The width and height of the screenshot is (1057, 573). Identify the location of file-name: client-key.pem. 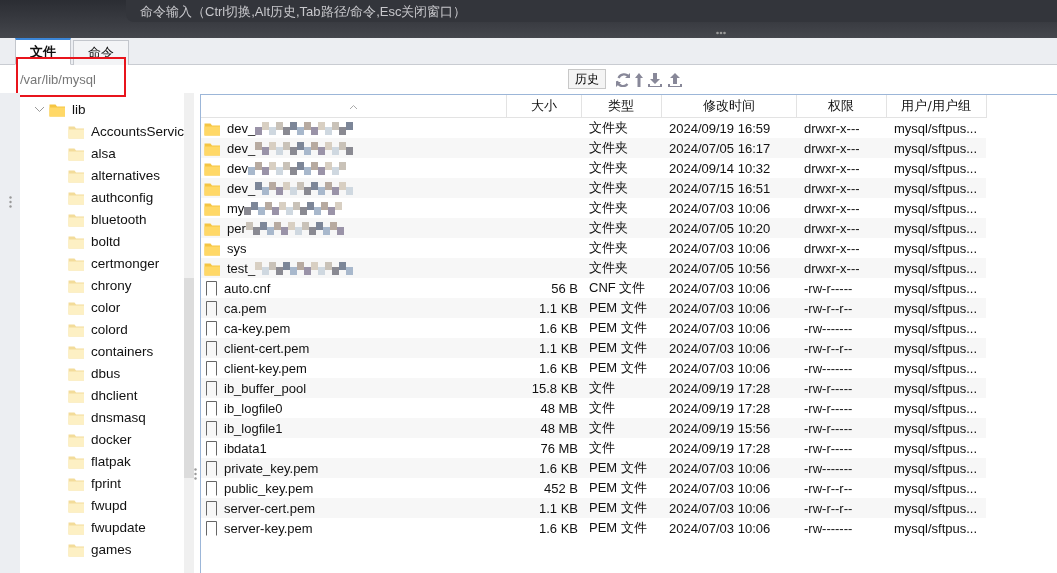
(265, 368).